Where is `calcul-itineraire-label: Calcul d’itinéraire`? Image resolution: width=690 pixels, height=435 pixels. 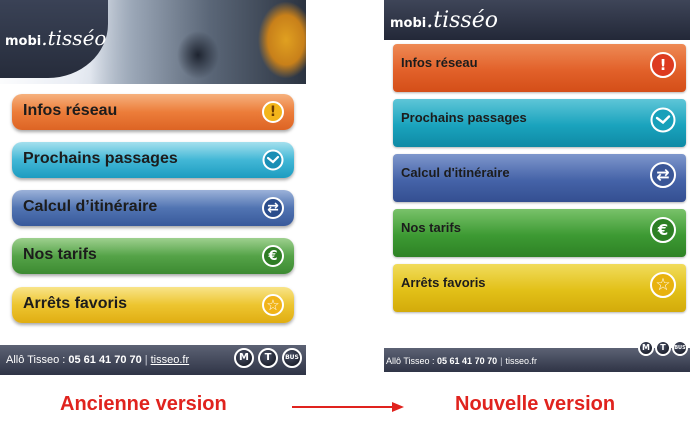 calcul-itineraire-label: Calcul d’itinéraire is located at coordinates (90, 206).